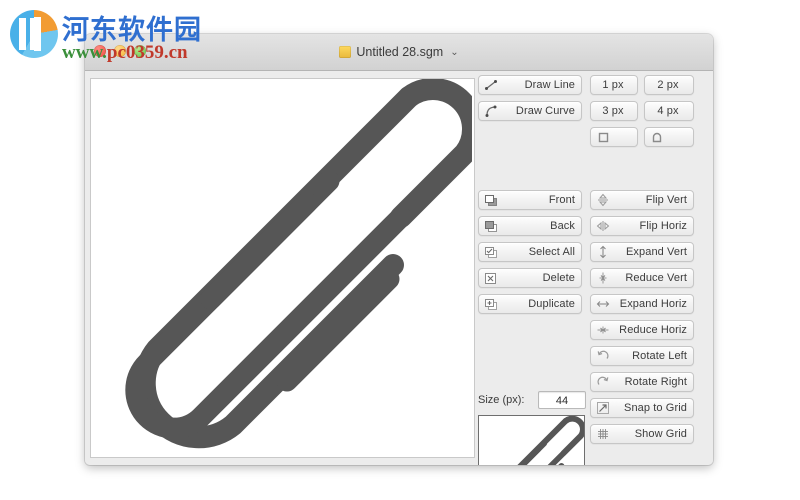  What do you see at coordinates (558, 278) in the screenshot?
I see `delete-label: Delete` at bounding box center [558, 278].